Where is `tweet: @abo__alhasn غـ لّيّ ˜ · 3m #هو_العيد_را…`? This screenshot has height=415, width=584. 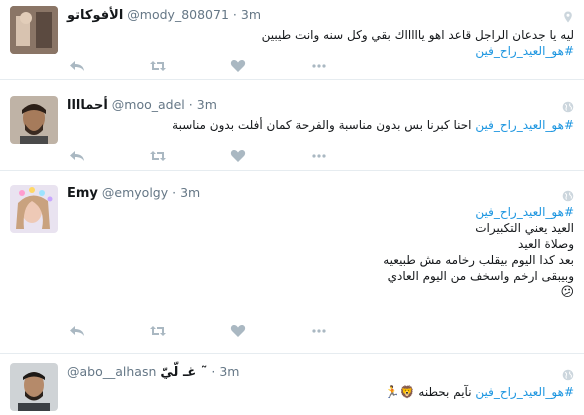 tweet: @abo__alhasn غـ لّيّ ˜ · 3m #هو_العيد_را… is located at coordinates (292, 384).